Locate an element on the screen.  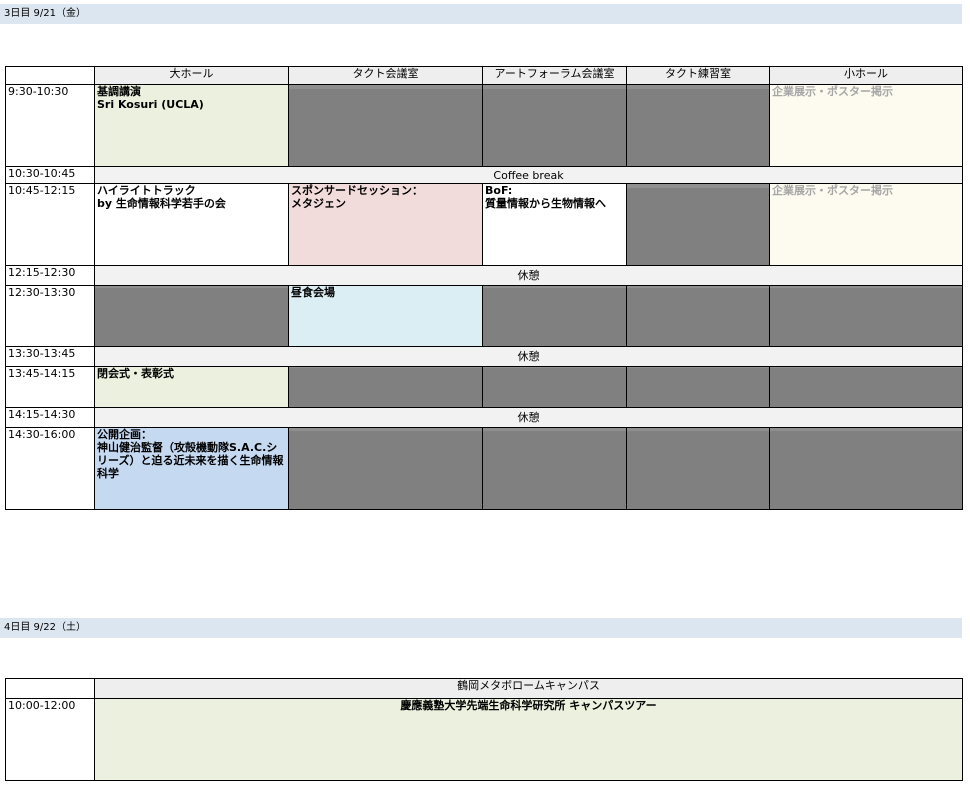
time-cell: 14:30-16:00 is located at coordinates (50, 468).